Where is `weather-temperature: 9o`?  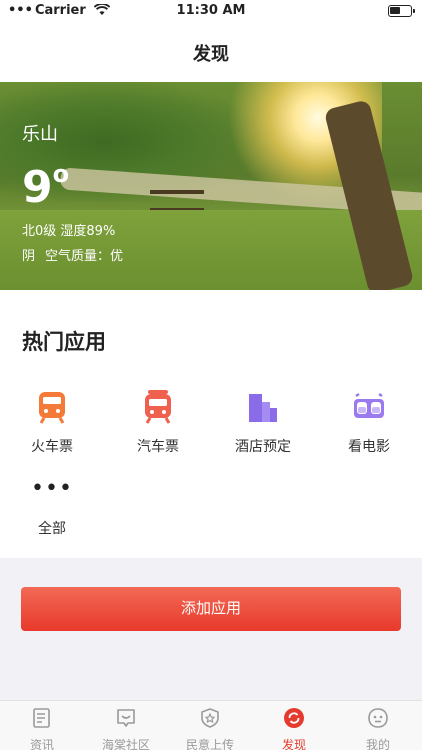
weather-temperature: 9o is located at coordinates (77, 181).